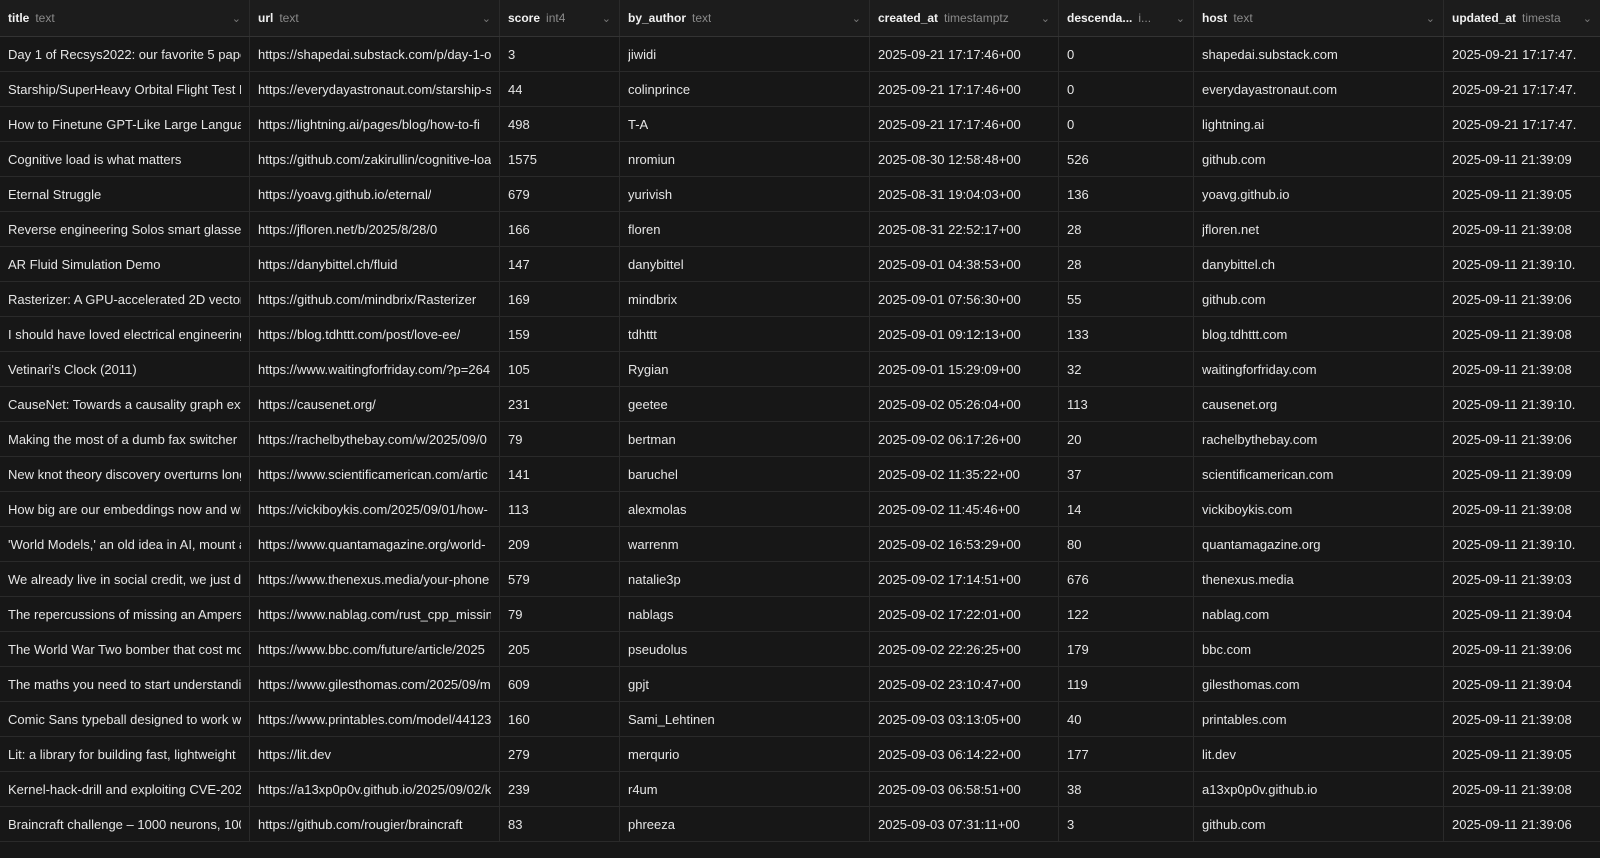 The image size is (1600, 858). What do you see at coordinates (964, 754) in the screenshot?
I see `table-cell-created_at: 2025-09-03 06:14:22+00` at bounding box center [964, 754].